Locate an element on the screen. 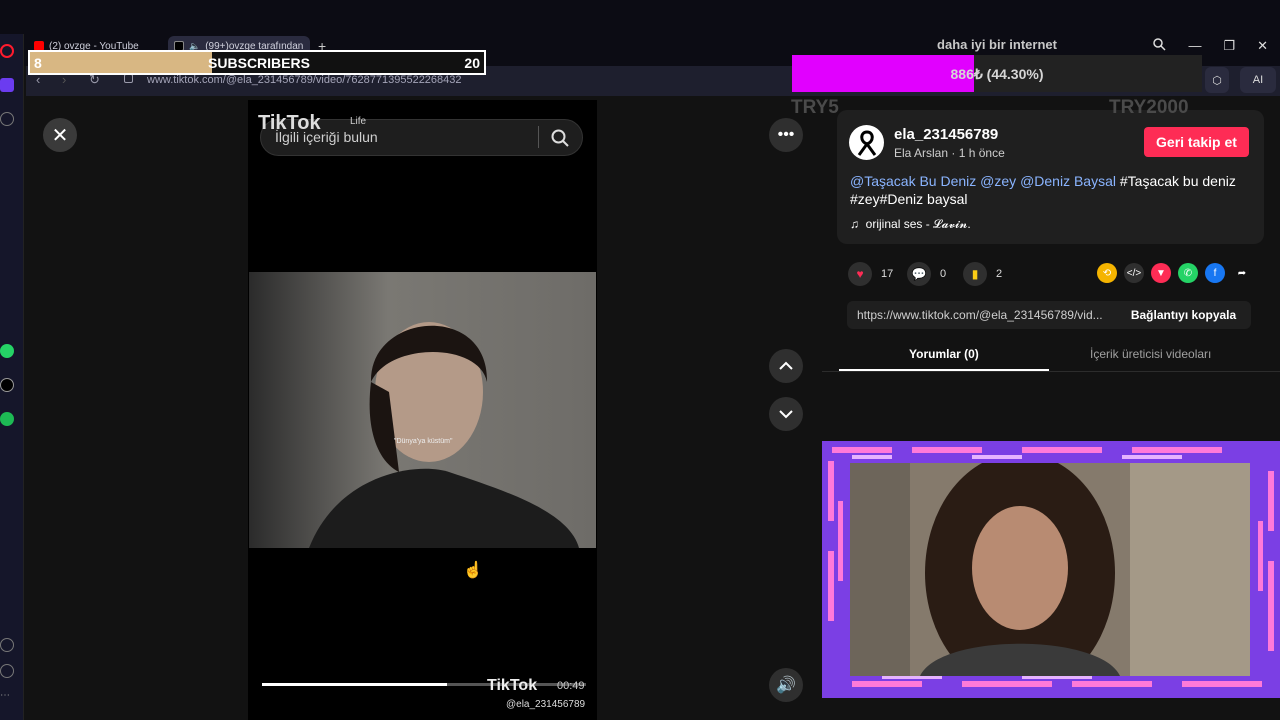 The image size is (1280, 720). frame-caption: "Dünya'ya küstüm" is located at coordinates (423, 441).